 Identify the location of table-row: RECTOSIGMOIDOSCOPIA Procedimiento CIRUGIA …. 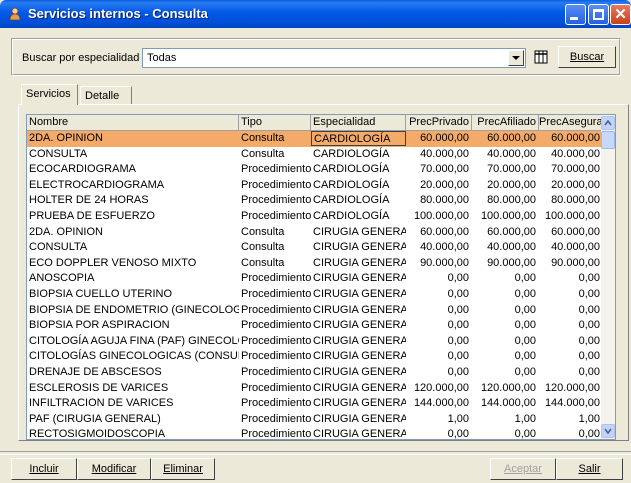
(315, 433).